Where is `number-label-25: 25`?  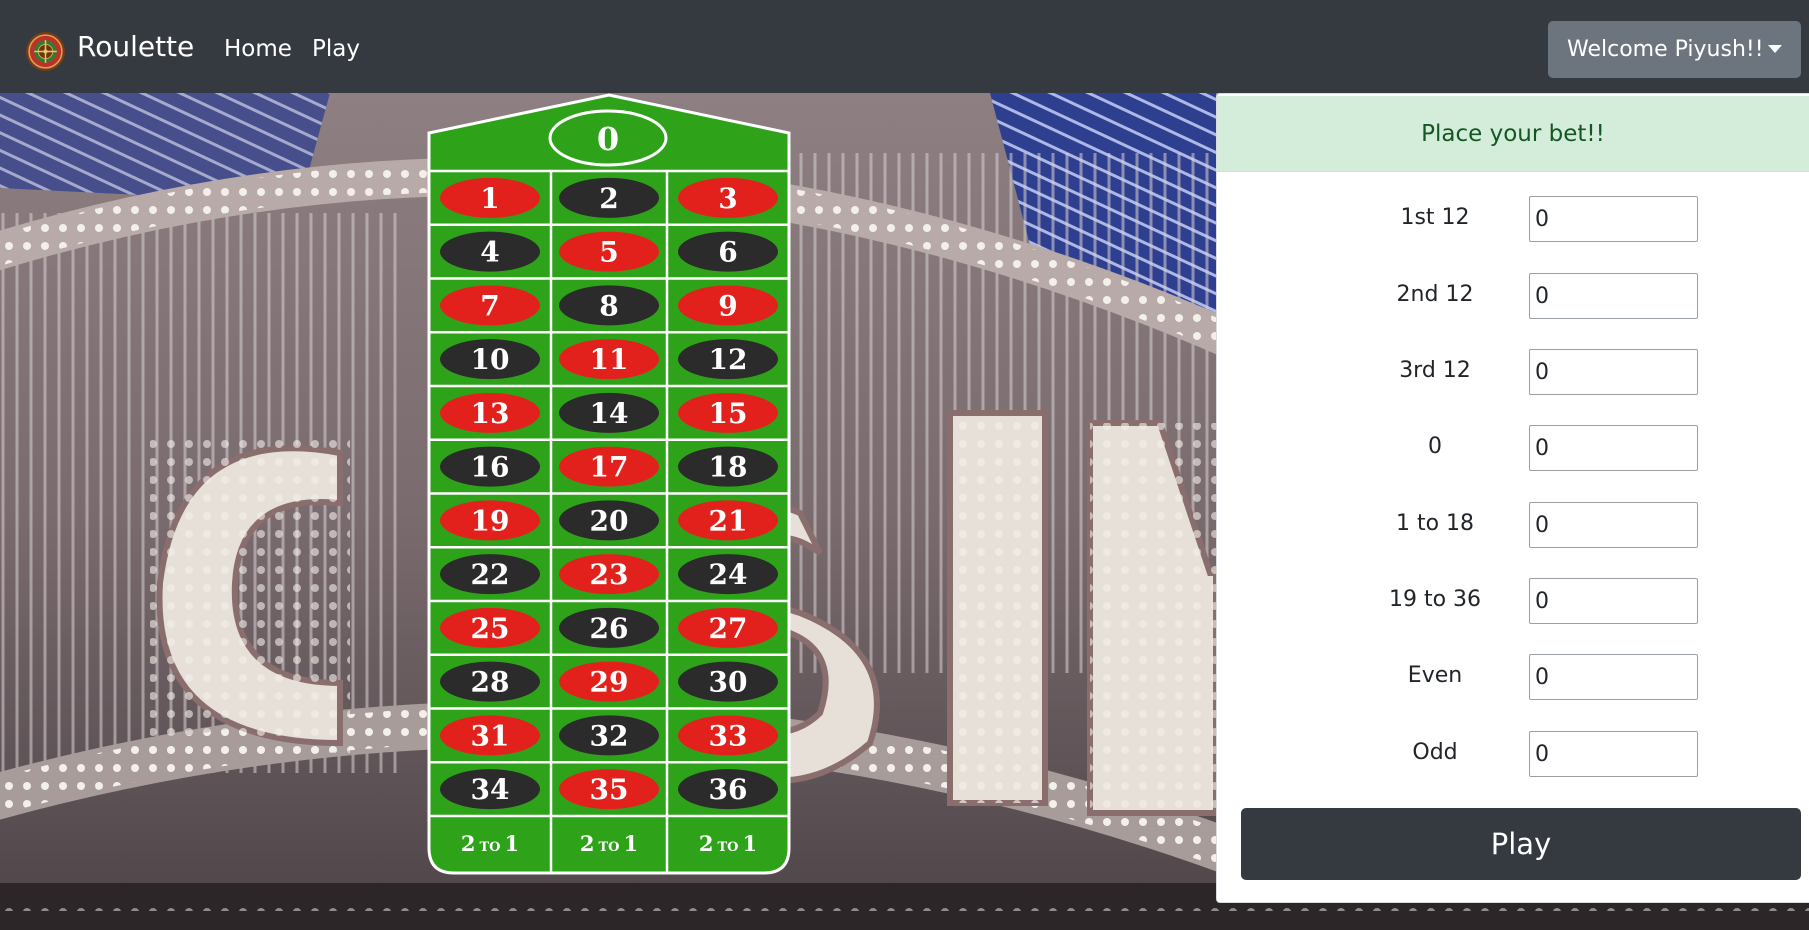 number-label-25: 25 is located at coordinates (490, 628).